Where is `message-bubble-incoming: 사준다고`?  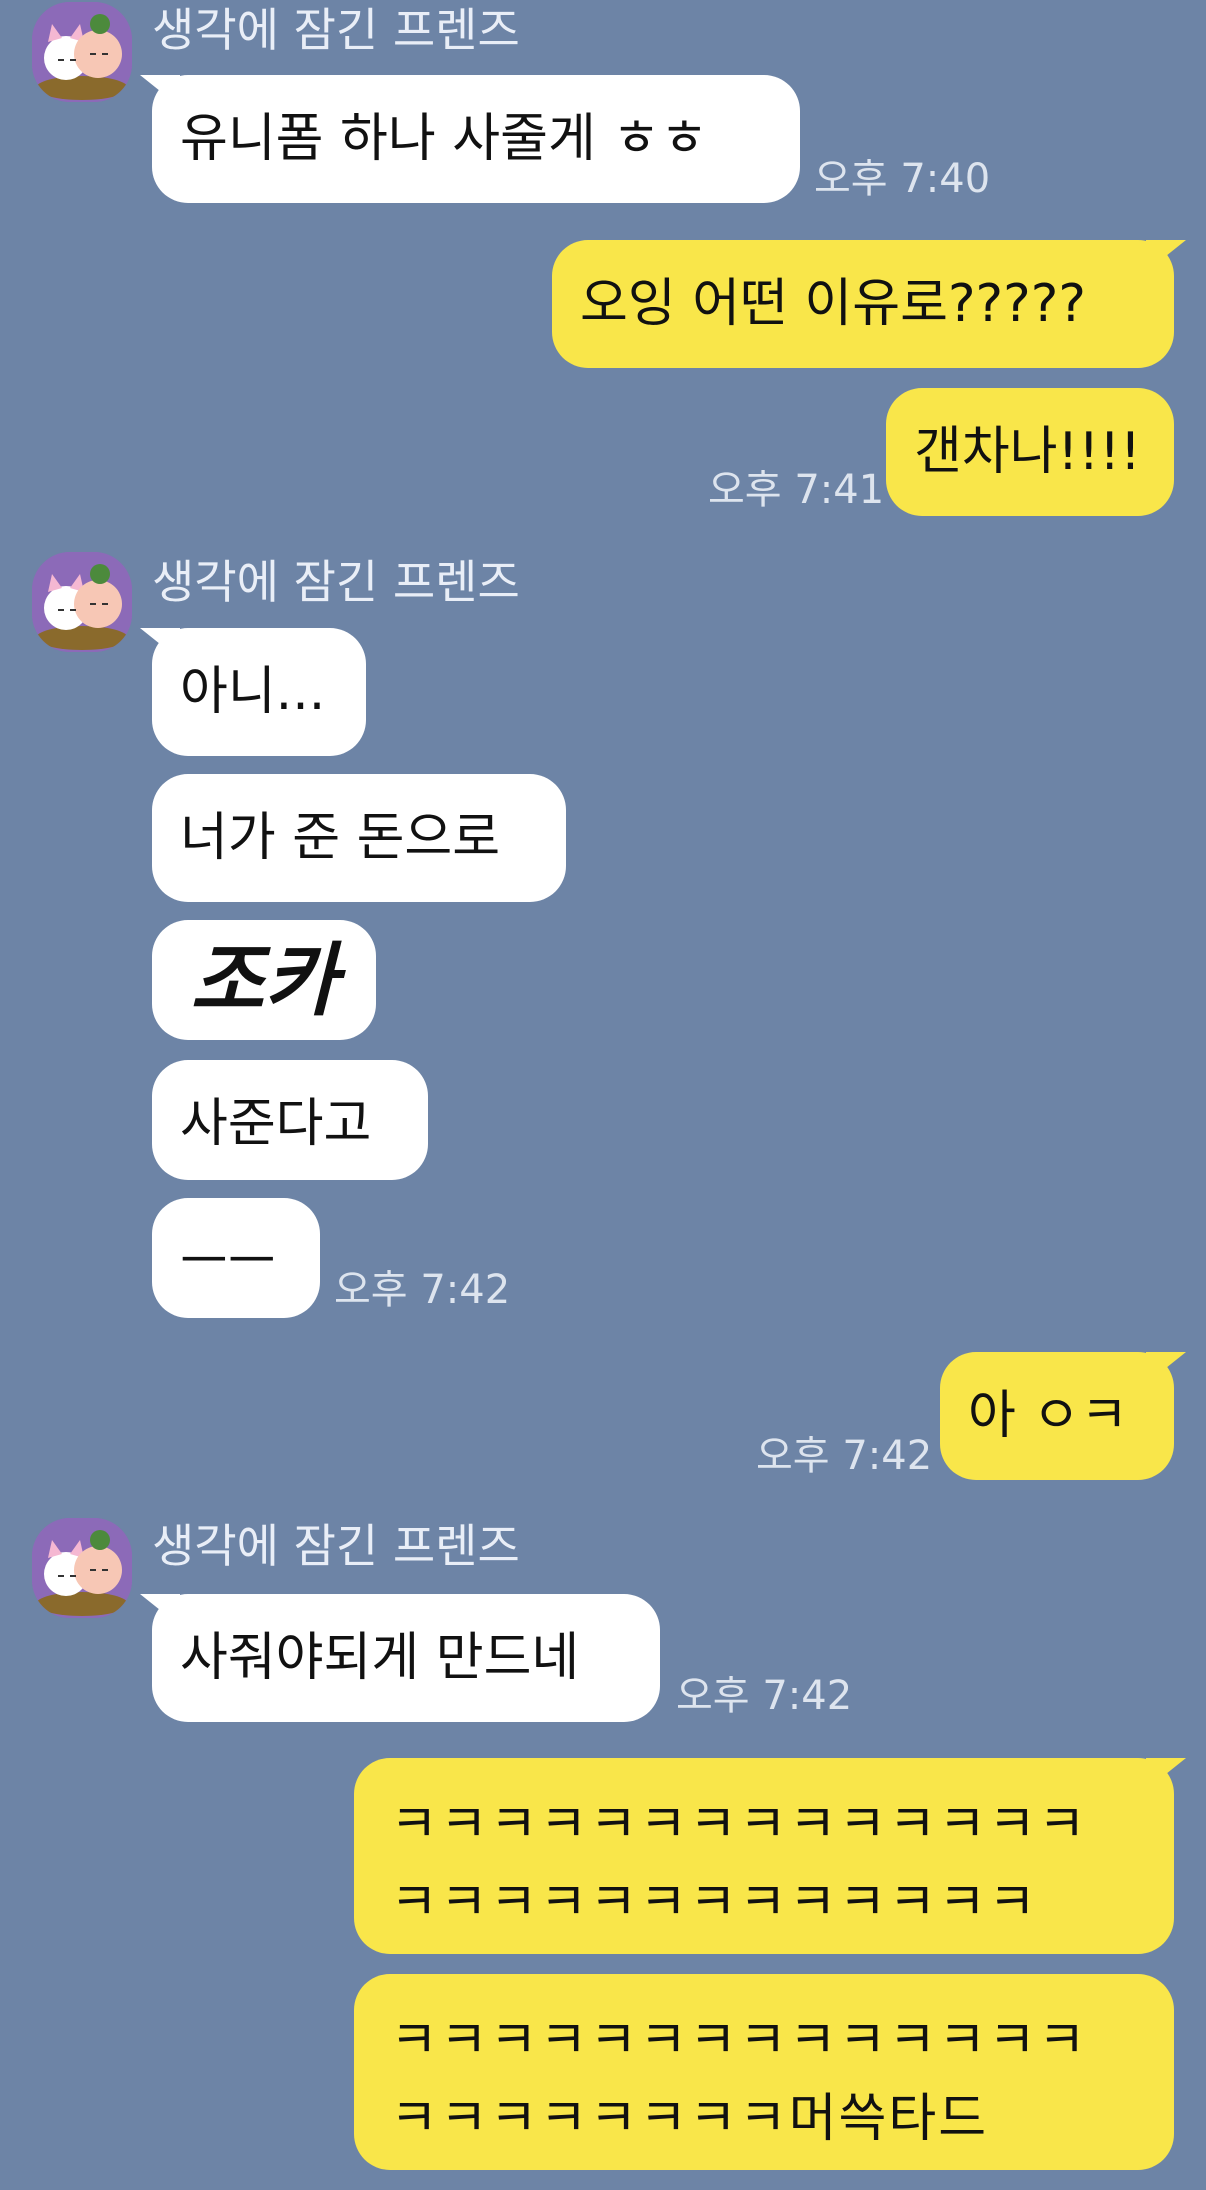 message-bubble-incoming: 사준다고 is located at coordinates (290, 1120).